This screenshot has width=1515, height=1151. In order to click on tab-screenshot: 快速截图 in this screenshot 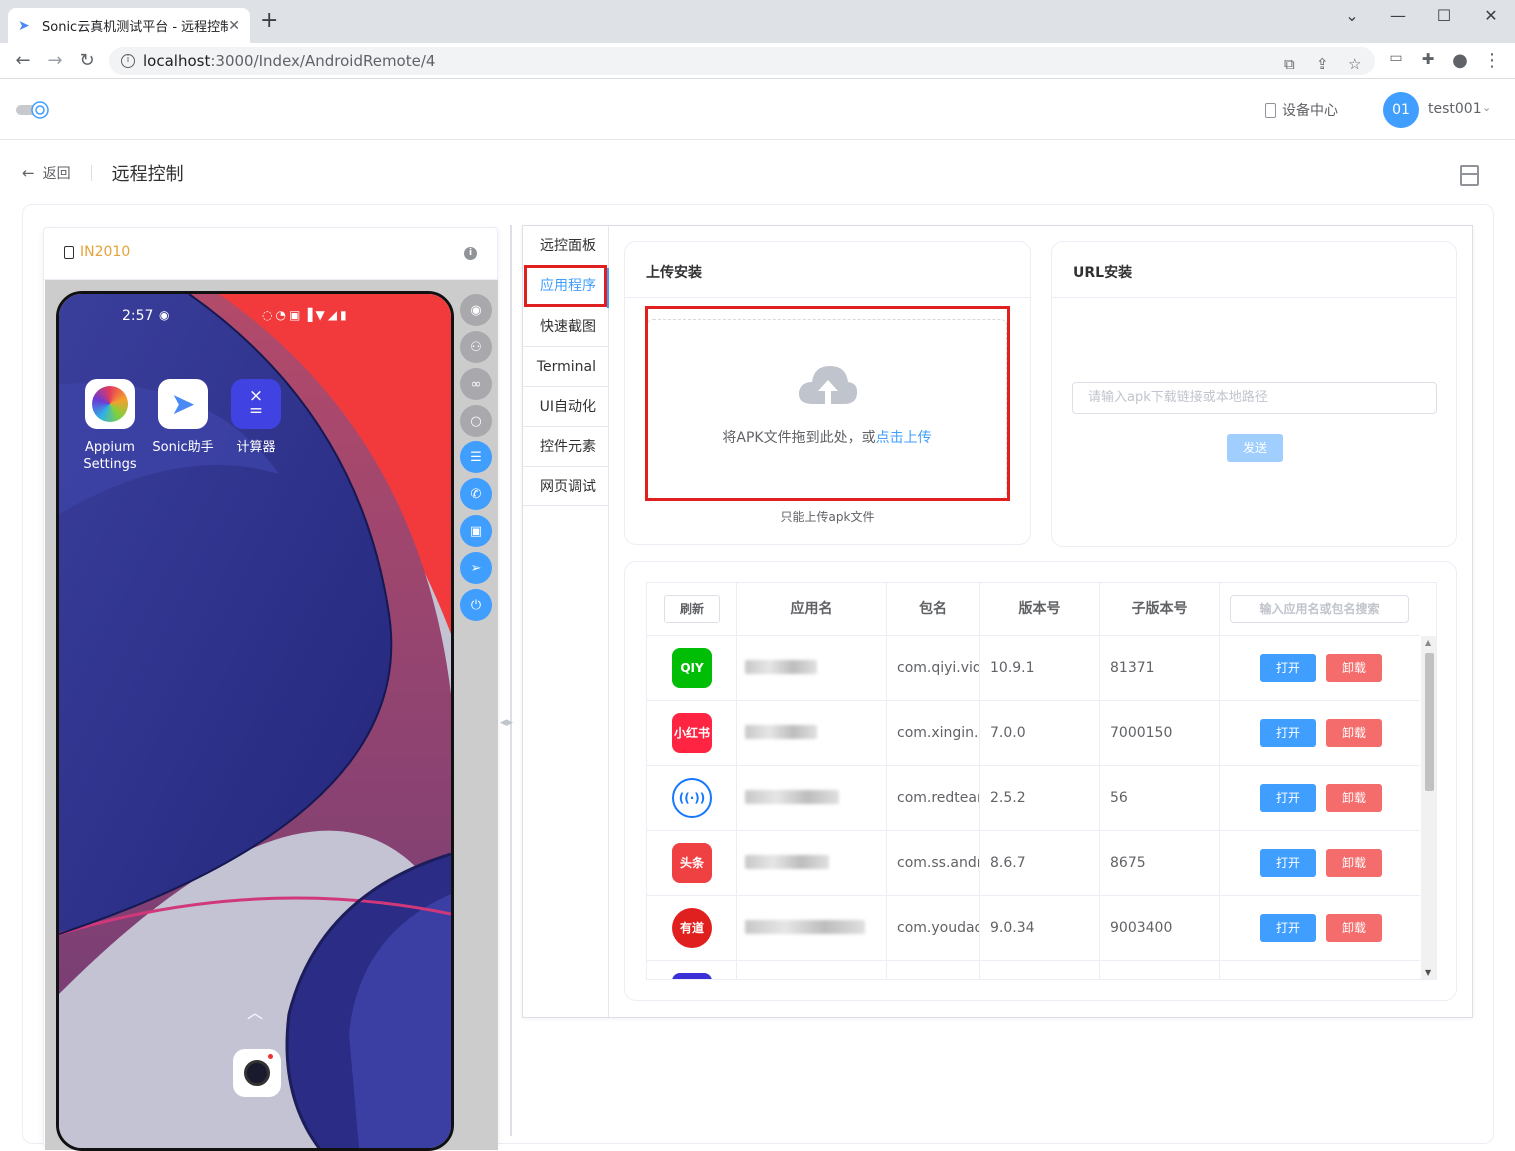, I will do `click(565, 326)`.